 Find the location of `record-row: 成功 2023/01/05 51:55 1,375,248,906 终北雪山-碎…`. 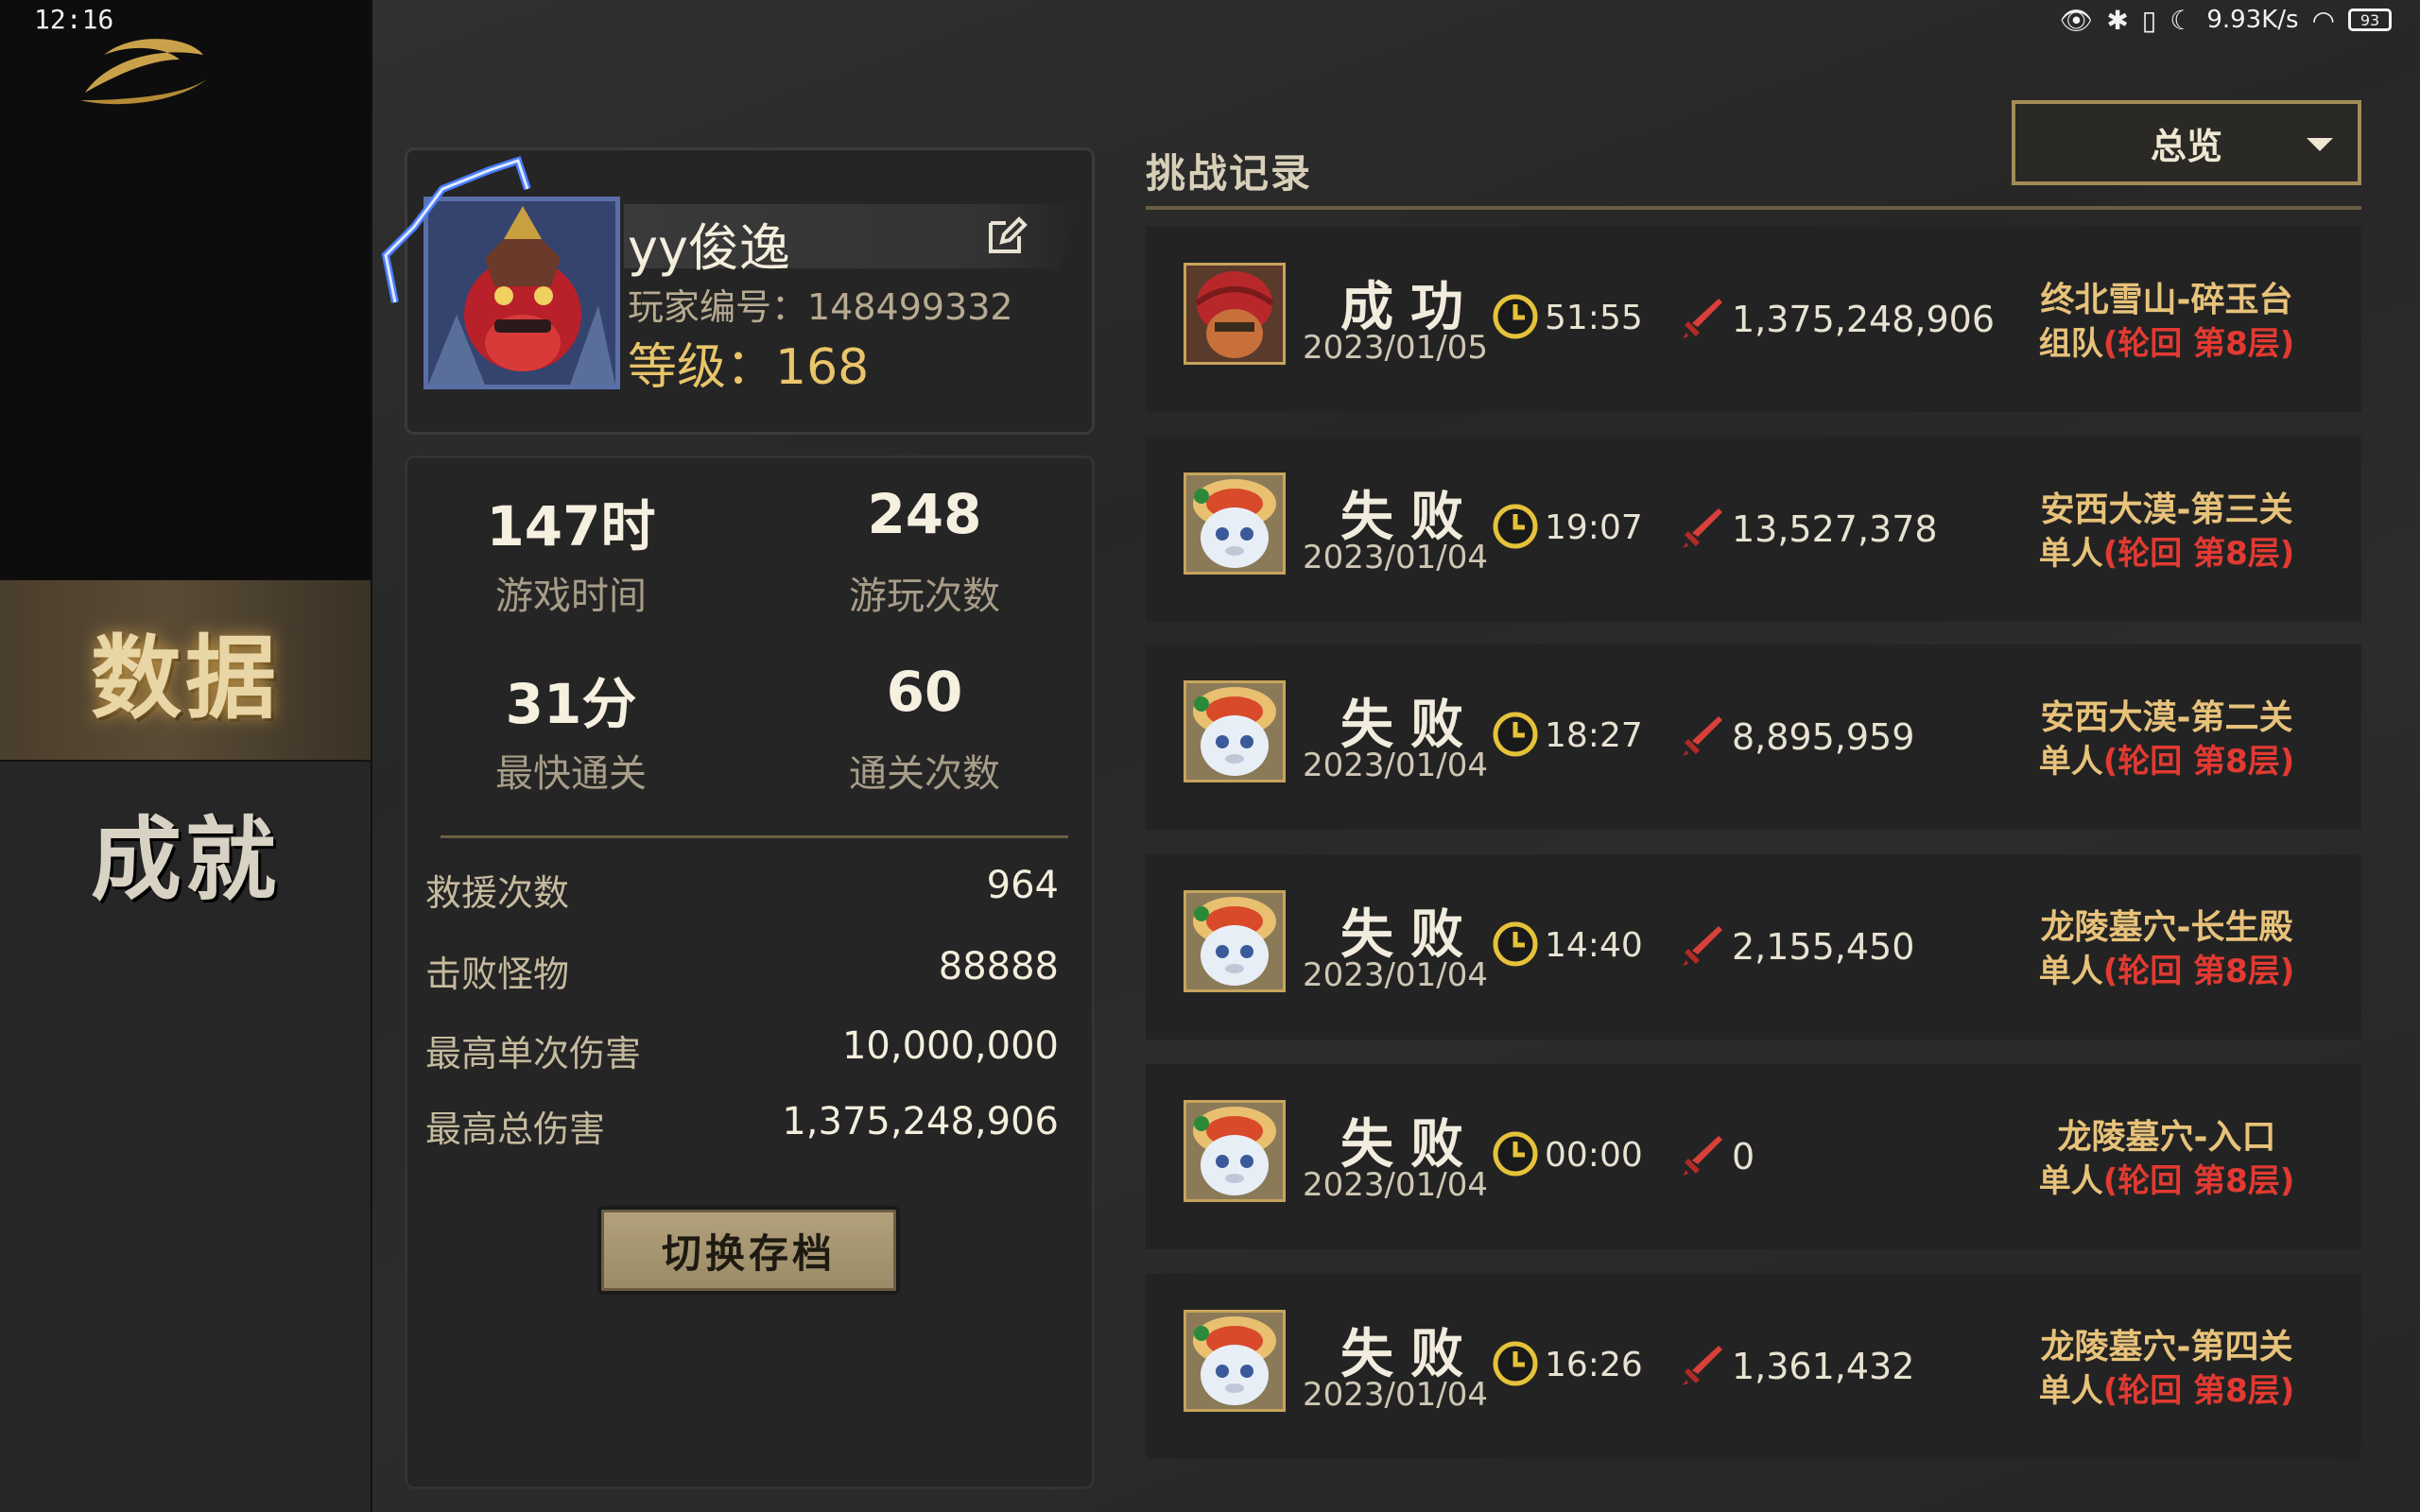

record-row: 成功 2023/01/05 51:55 1,375,248,906 终北雪山-碎… is located at coordinates (1753, 319).